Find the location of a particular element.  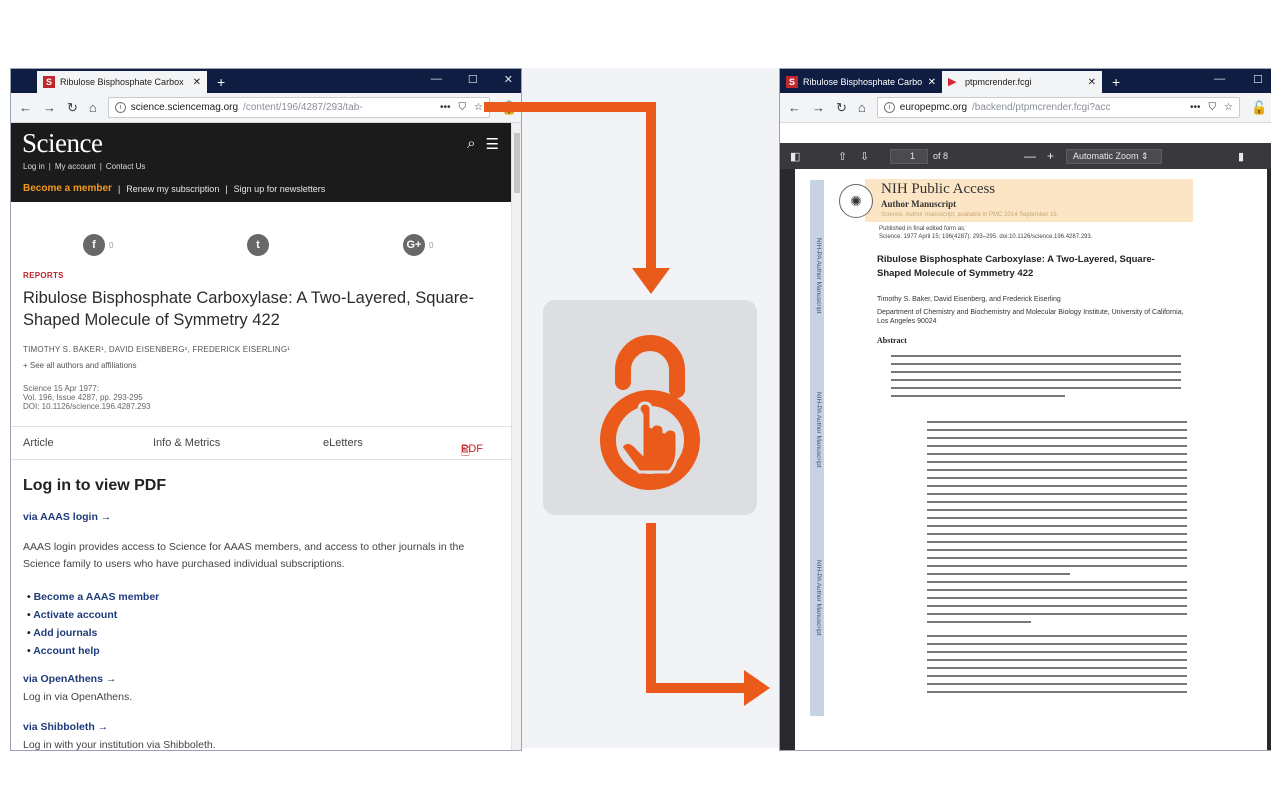

facebook-icon: f is located at coordinates (94, 245).